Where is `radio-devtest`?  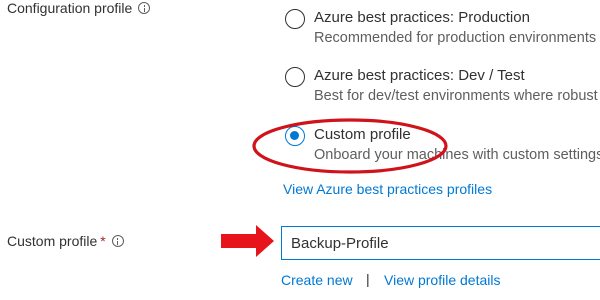 radio-devtest is located at coordinates (295, 77).